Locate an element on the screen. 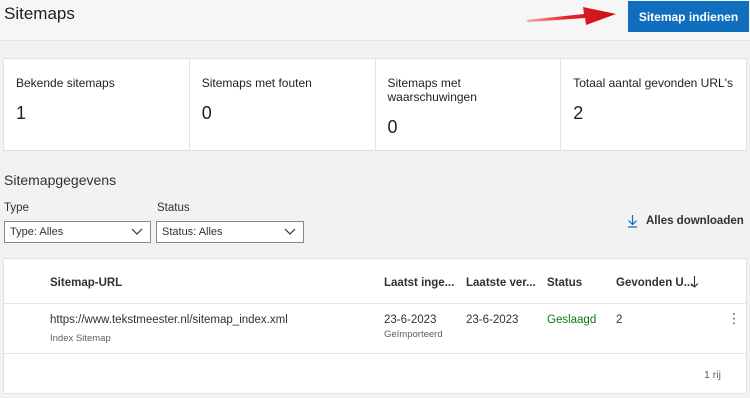  type-filter-label: Type is located at coordinates (16, 208).